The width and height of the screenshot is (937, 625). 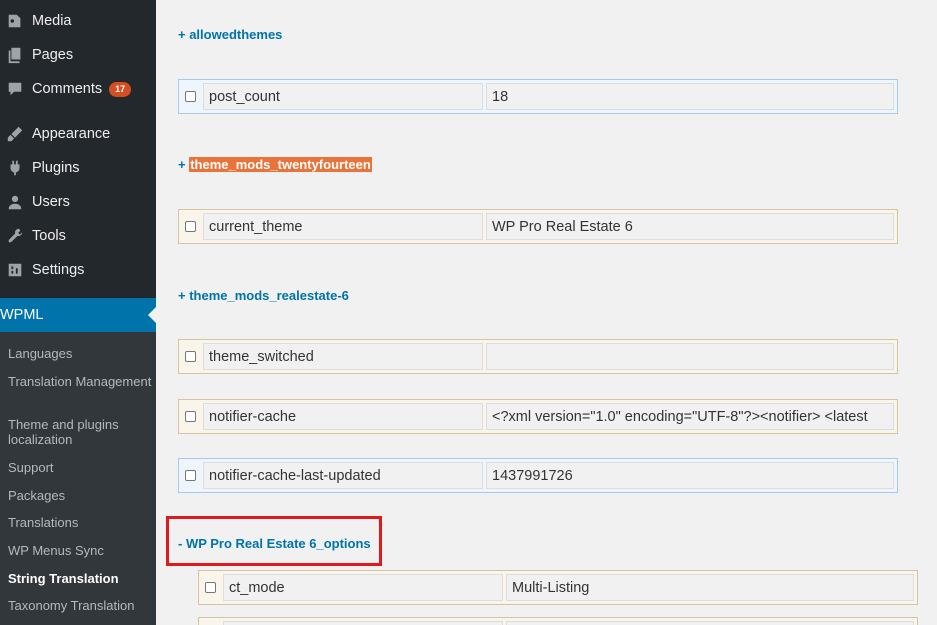 What do you see at coordinates (15, 270) in the screenshot?
I see `settings-icon` at bounding box center [15, 270].